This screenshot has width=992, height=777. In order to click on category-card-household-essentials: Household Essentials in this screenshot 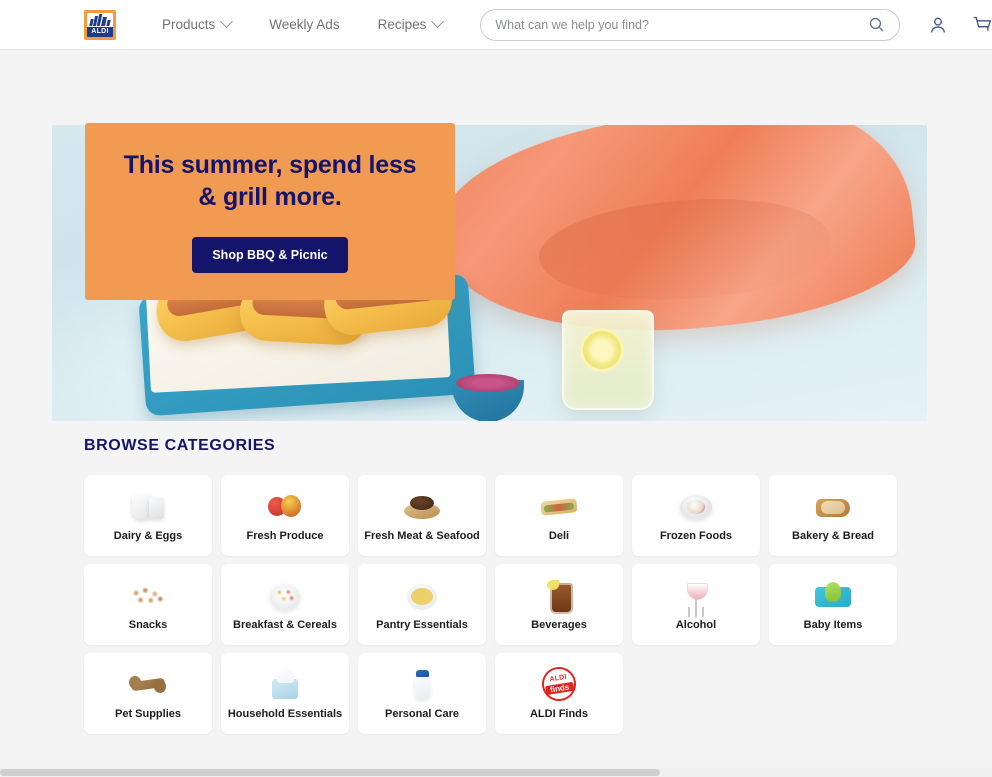, I will do `click(285, 693)`.